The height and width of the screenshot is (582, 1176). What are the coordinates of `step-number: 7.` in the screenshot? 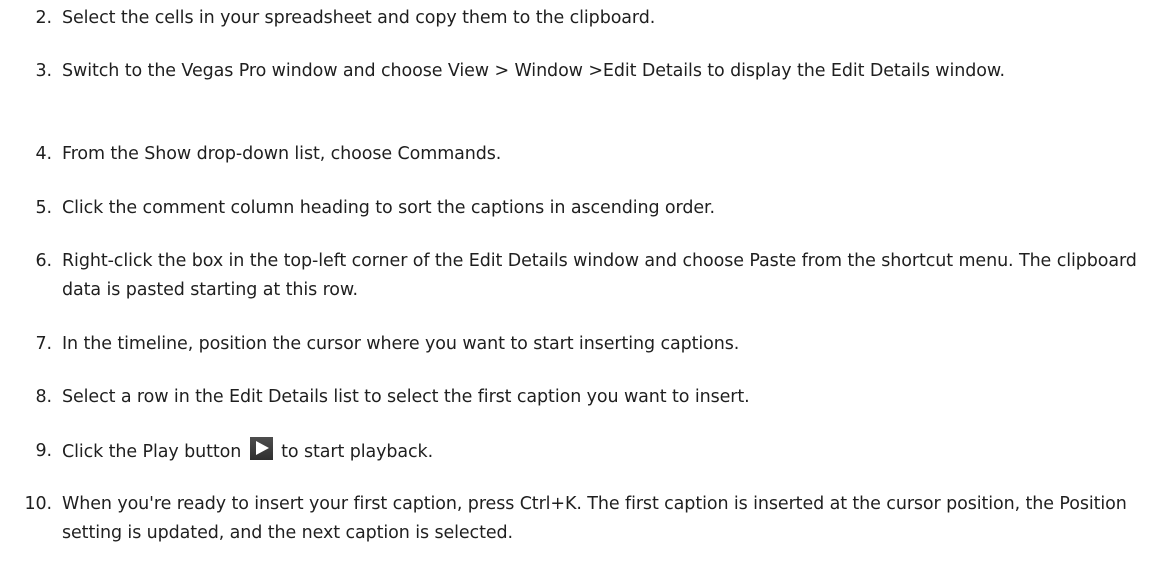 It's located at (44, 344).